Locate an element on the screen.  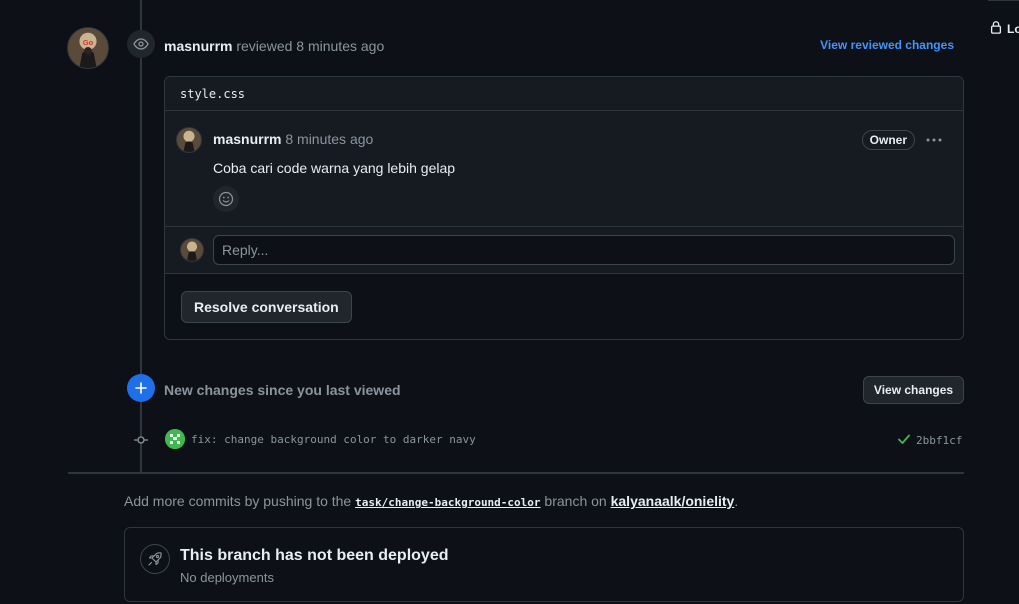
comment-body: Coba cari code warna yang lebih gelap is located at coordinates (334, 168).